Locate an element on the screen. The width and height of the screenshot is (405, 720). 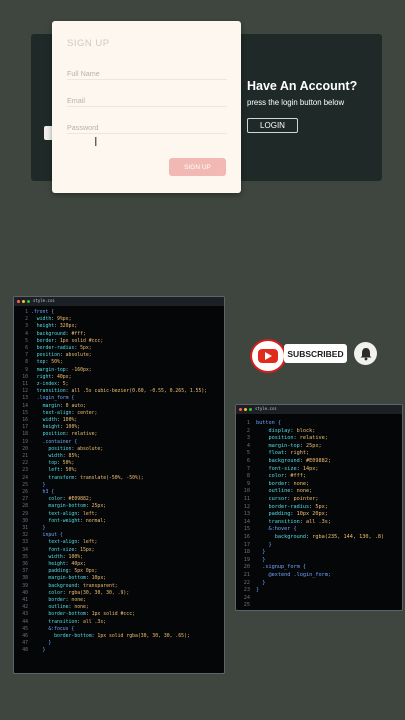
code-line: transform: translate(-50%, -50%); is located at coordinates (87, 478).